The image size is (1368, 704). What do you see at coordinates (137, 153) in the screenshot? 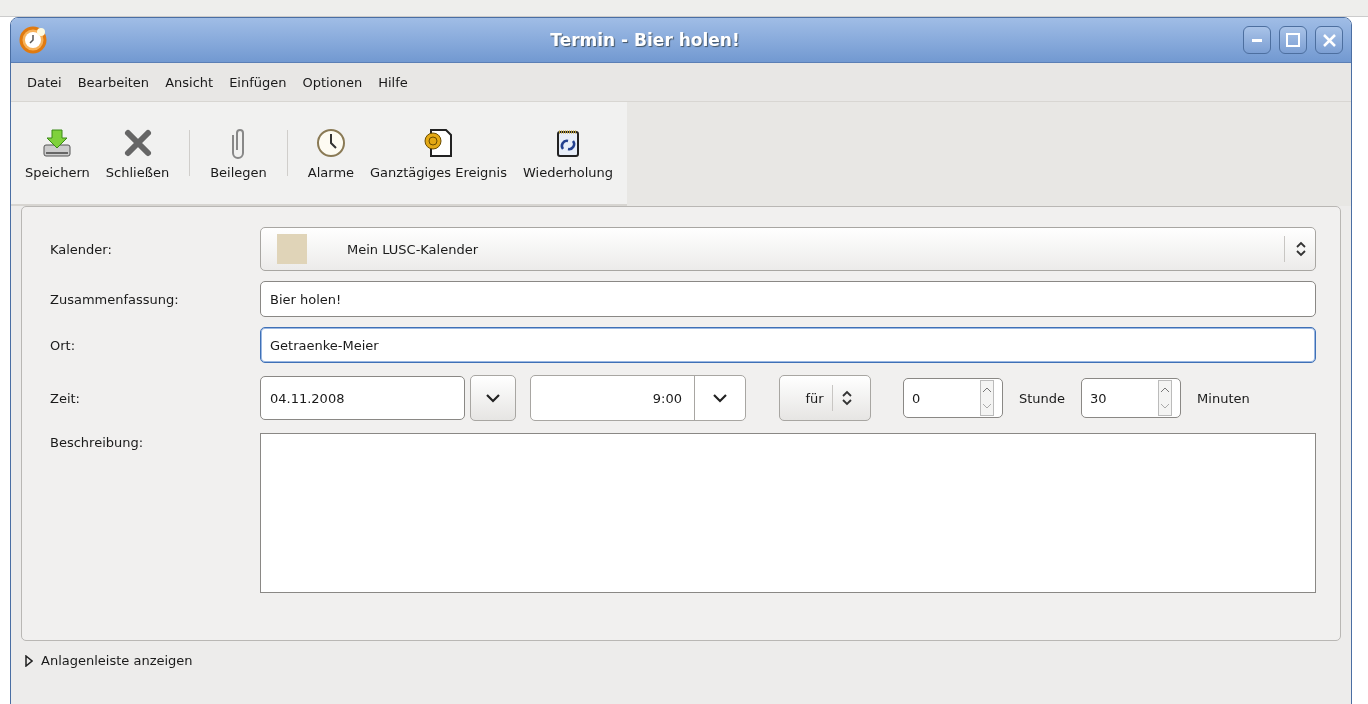
I see `toolbar-button: Schließen` at bounding box center [137, 153].